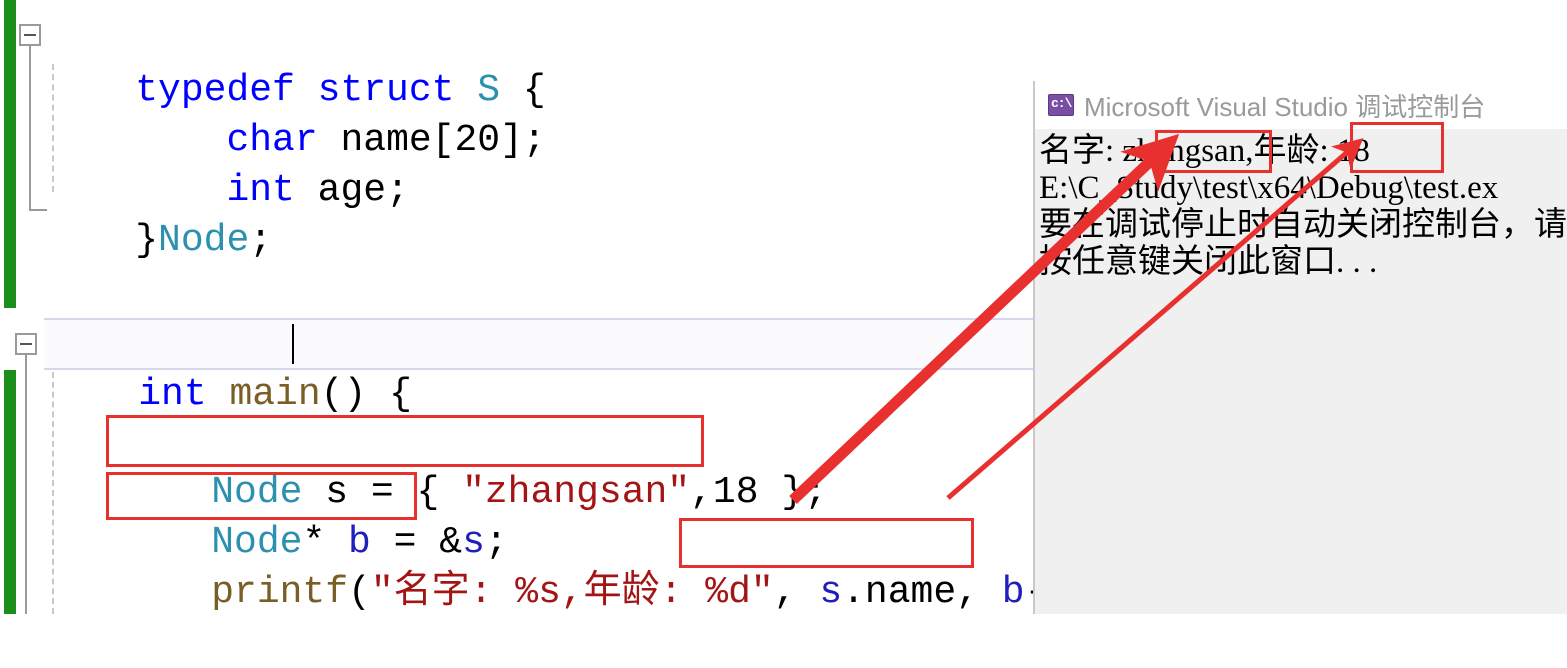 The height and width of the screenshot is (668, 1567). Describe the element at coordinates (10, 492) in the screenshot. I see `change-bar-bottom` at that location.